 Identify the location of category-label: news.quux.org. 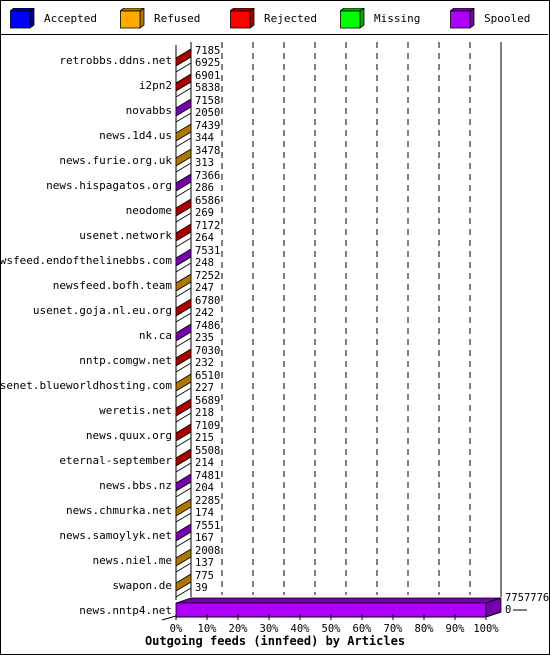
(129, 435).